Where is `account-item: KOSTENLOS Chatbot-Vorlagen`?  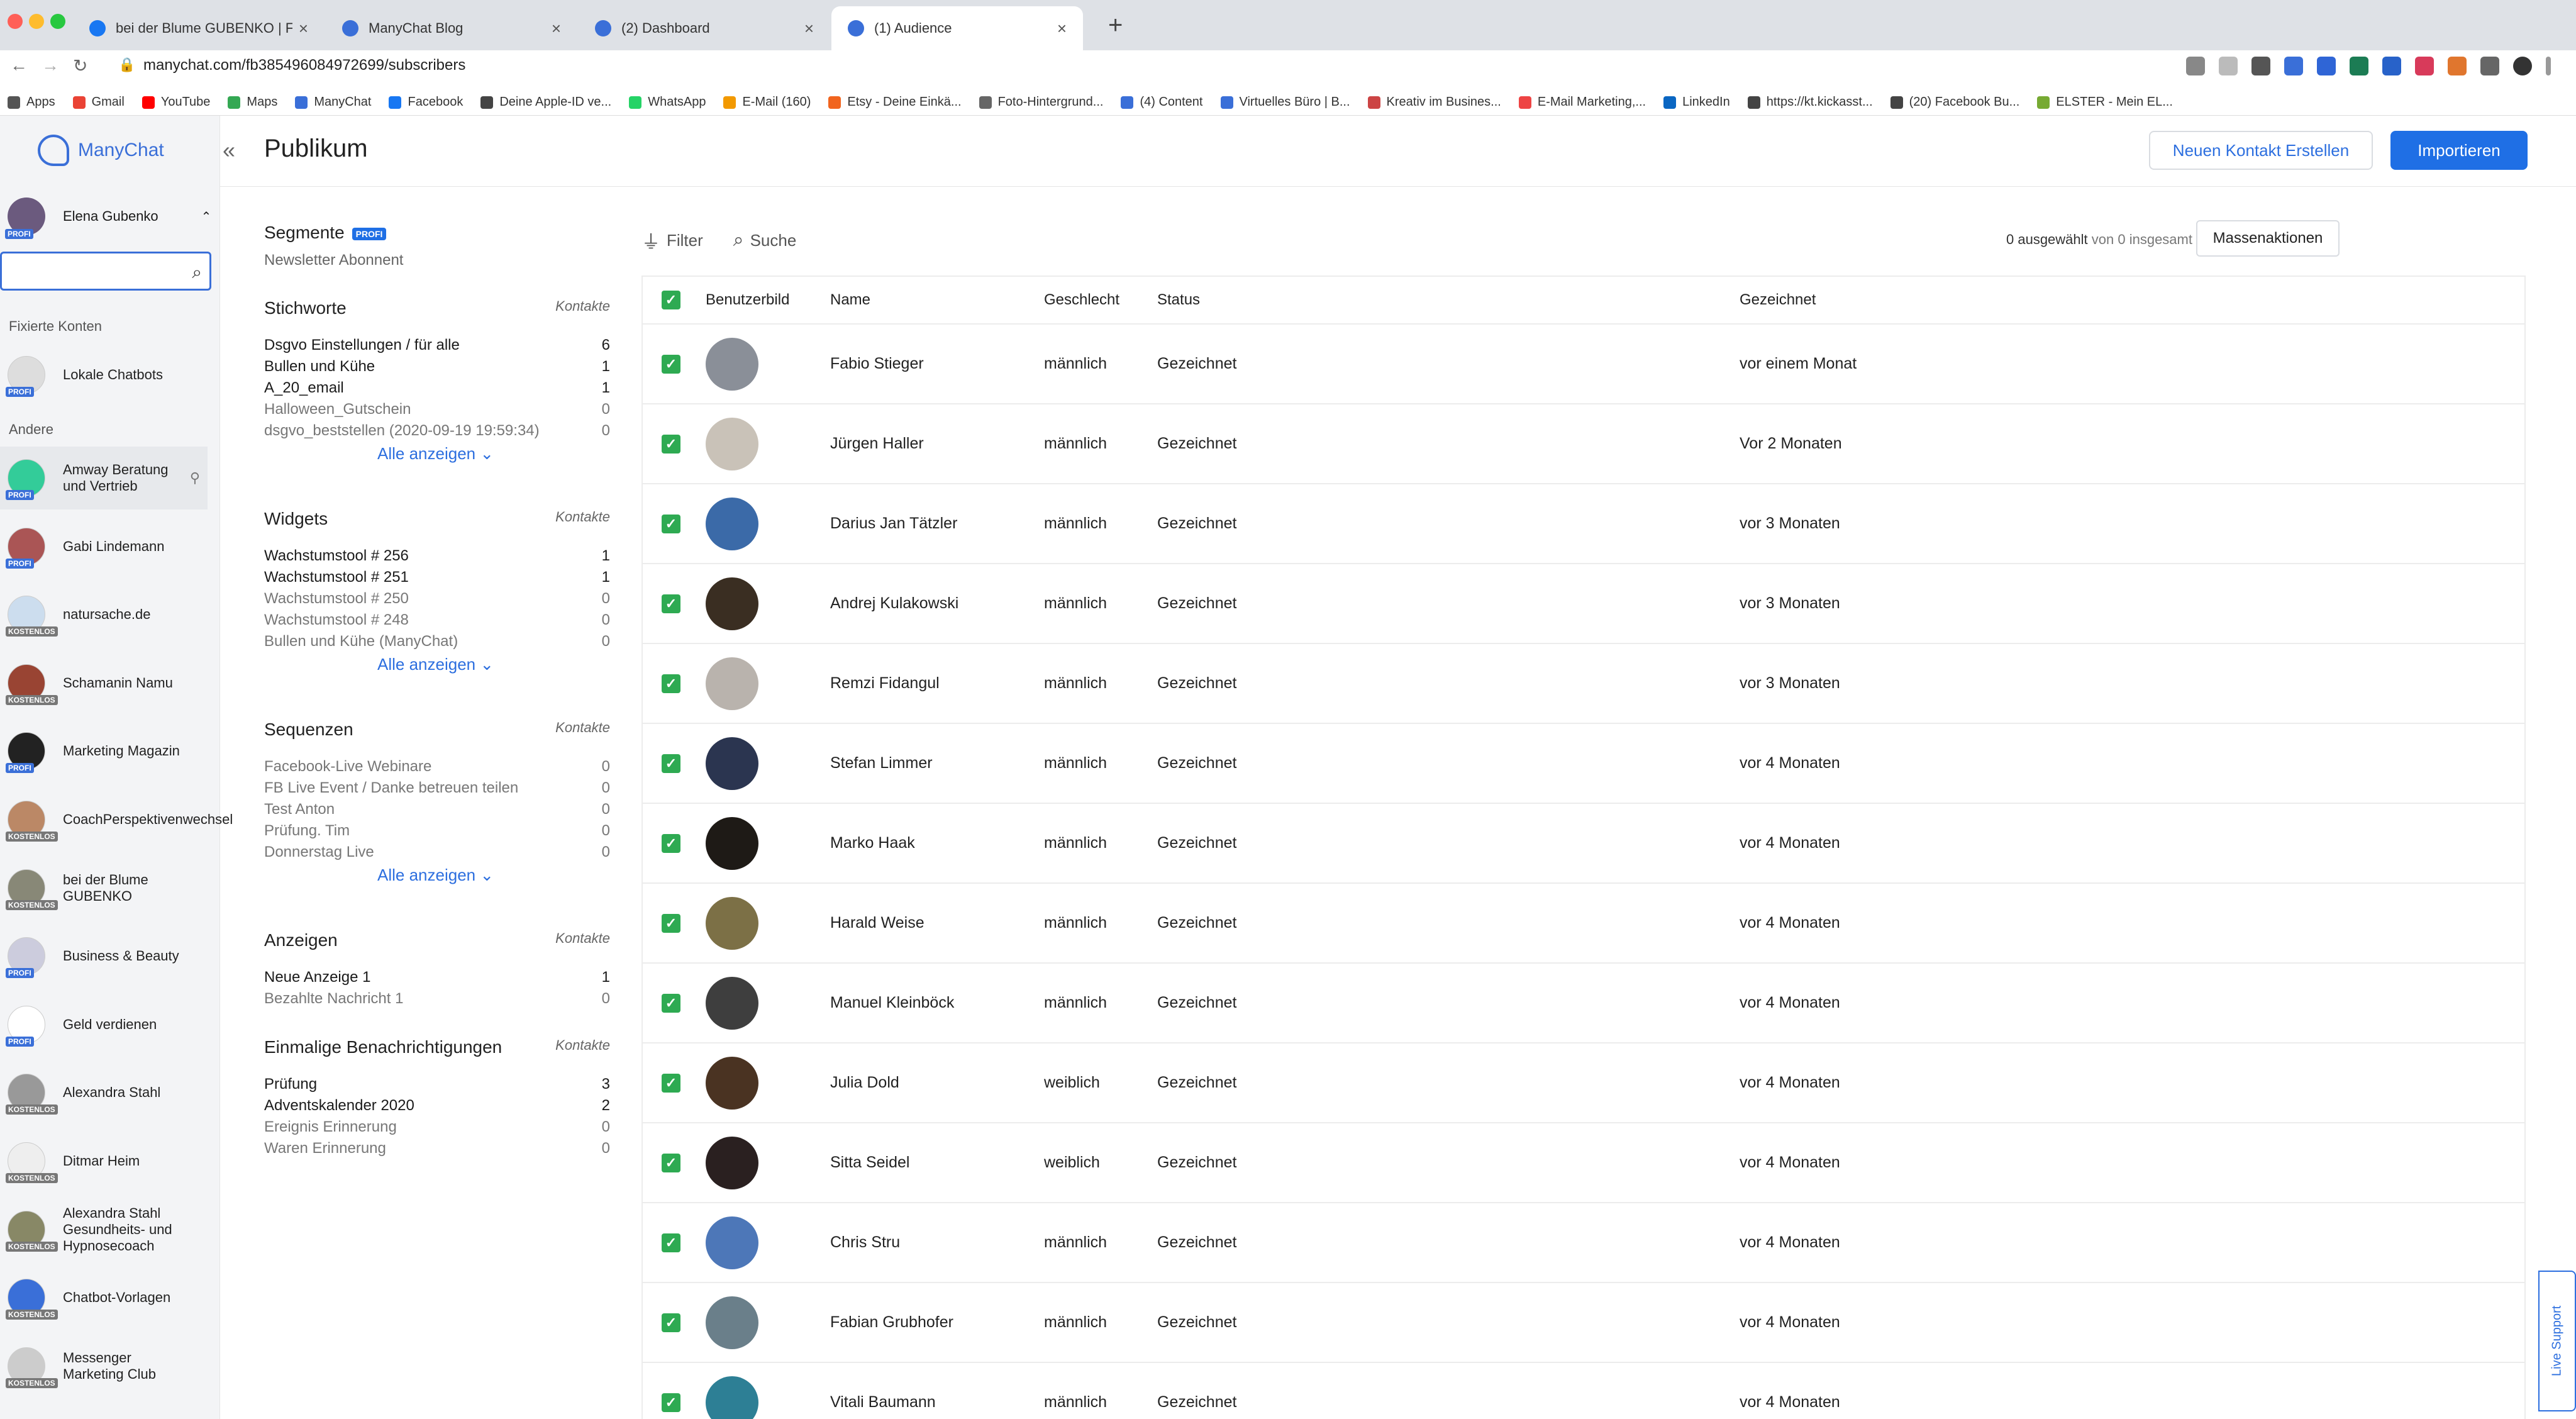 account-item: KOSTENLOS Chatbot-Vorlagen is located at coordinates (110, 1298).